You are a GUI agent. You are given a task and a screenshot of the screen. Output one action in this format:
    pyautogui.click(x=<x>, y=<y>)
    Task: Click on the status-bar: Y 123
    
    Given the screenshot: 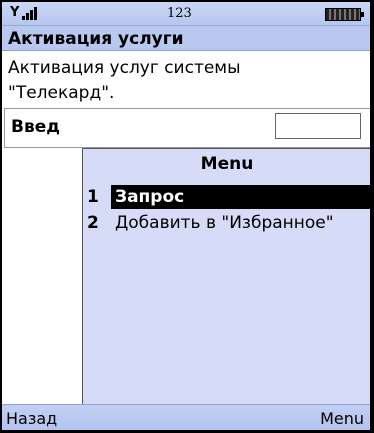 What is the action you would take?
    pyautogui.click(x=186, y=14)
    